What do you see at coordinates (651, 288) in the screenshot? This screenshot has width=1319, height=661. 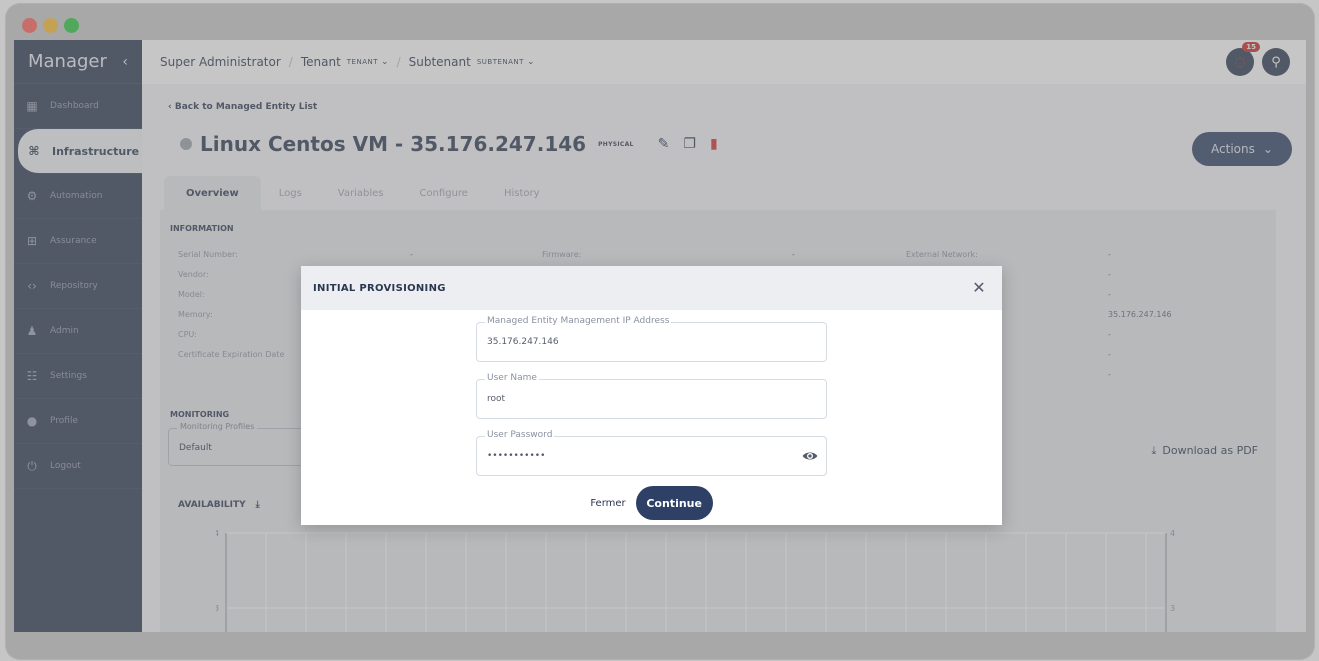 I see `dialog-header: INITIAL PROVISIONING ✕` at bounding box center [651, 288].